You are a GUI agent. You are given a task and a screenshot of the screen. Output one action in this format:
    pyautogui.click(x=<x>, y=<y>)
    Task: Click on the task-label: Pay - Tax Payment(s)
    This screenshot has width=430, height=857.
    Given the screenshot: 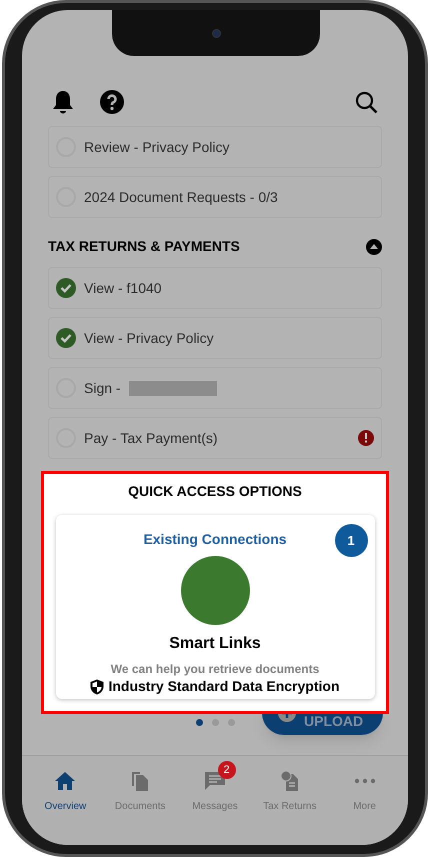 What is the action you would take?
    pyautogui.click(x=151, y=438)
    